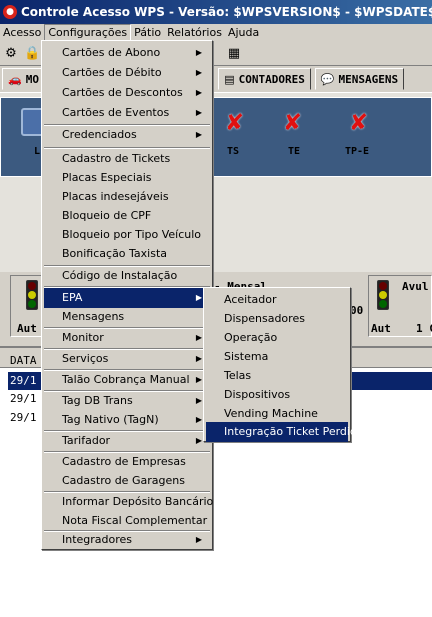 This screenshot has height=617, width=432. What do you see at coordinates (127, 135) in the screenshot?
I see `menu-item-credenciados: Credenciados ▶` at bounding box center [127, 135].